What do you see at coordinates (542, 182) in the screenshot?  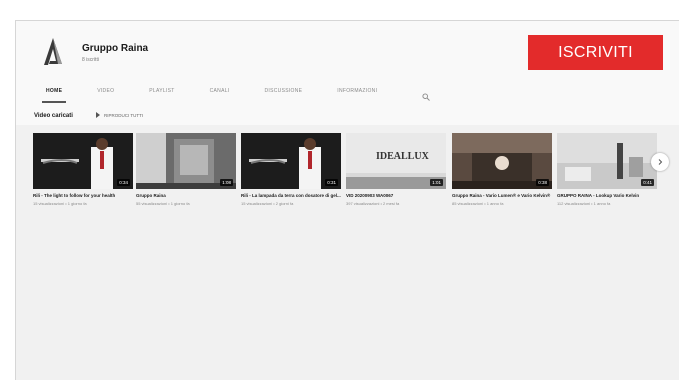 I see `video-duration: 0:38` at bounding box center [542, 182].